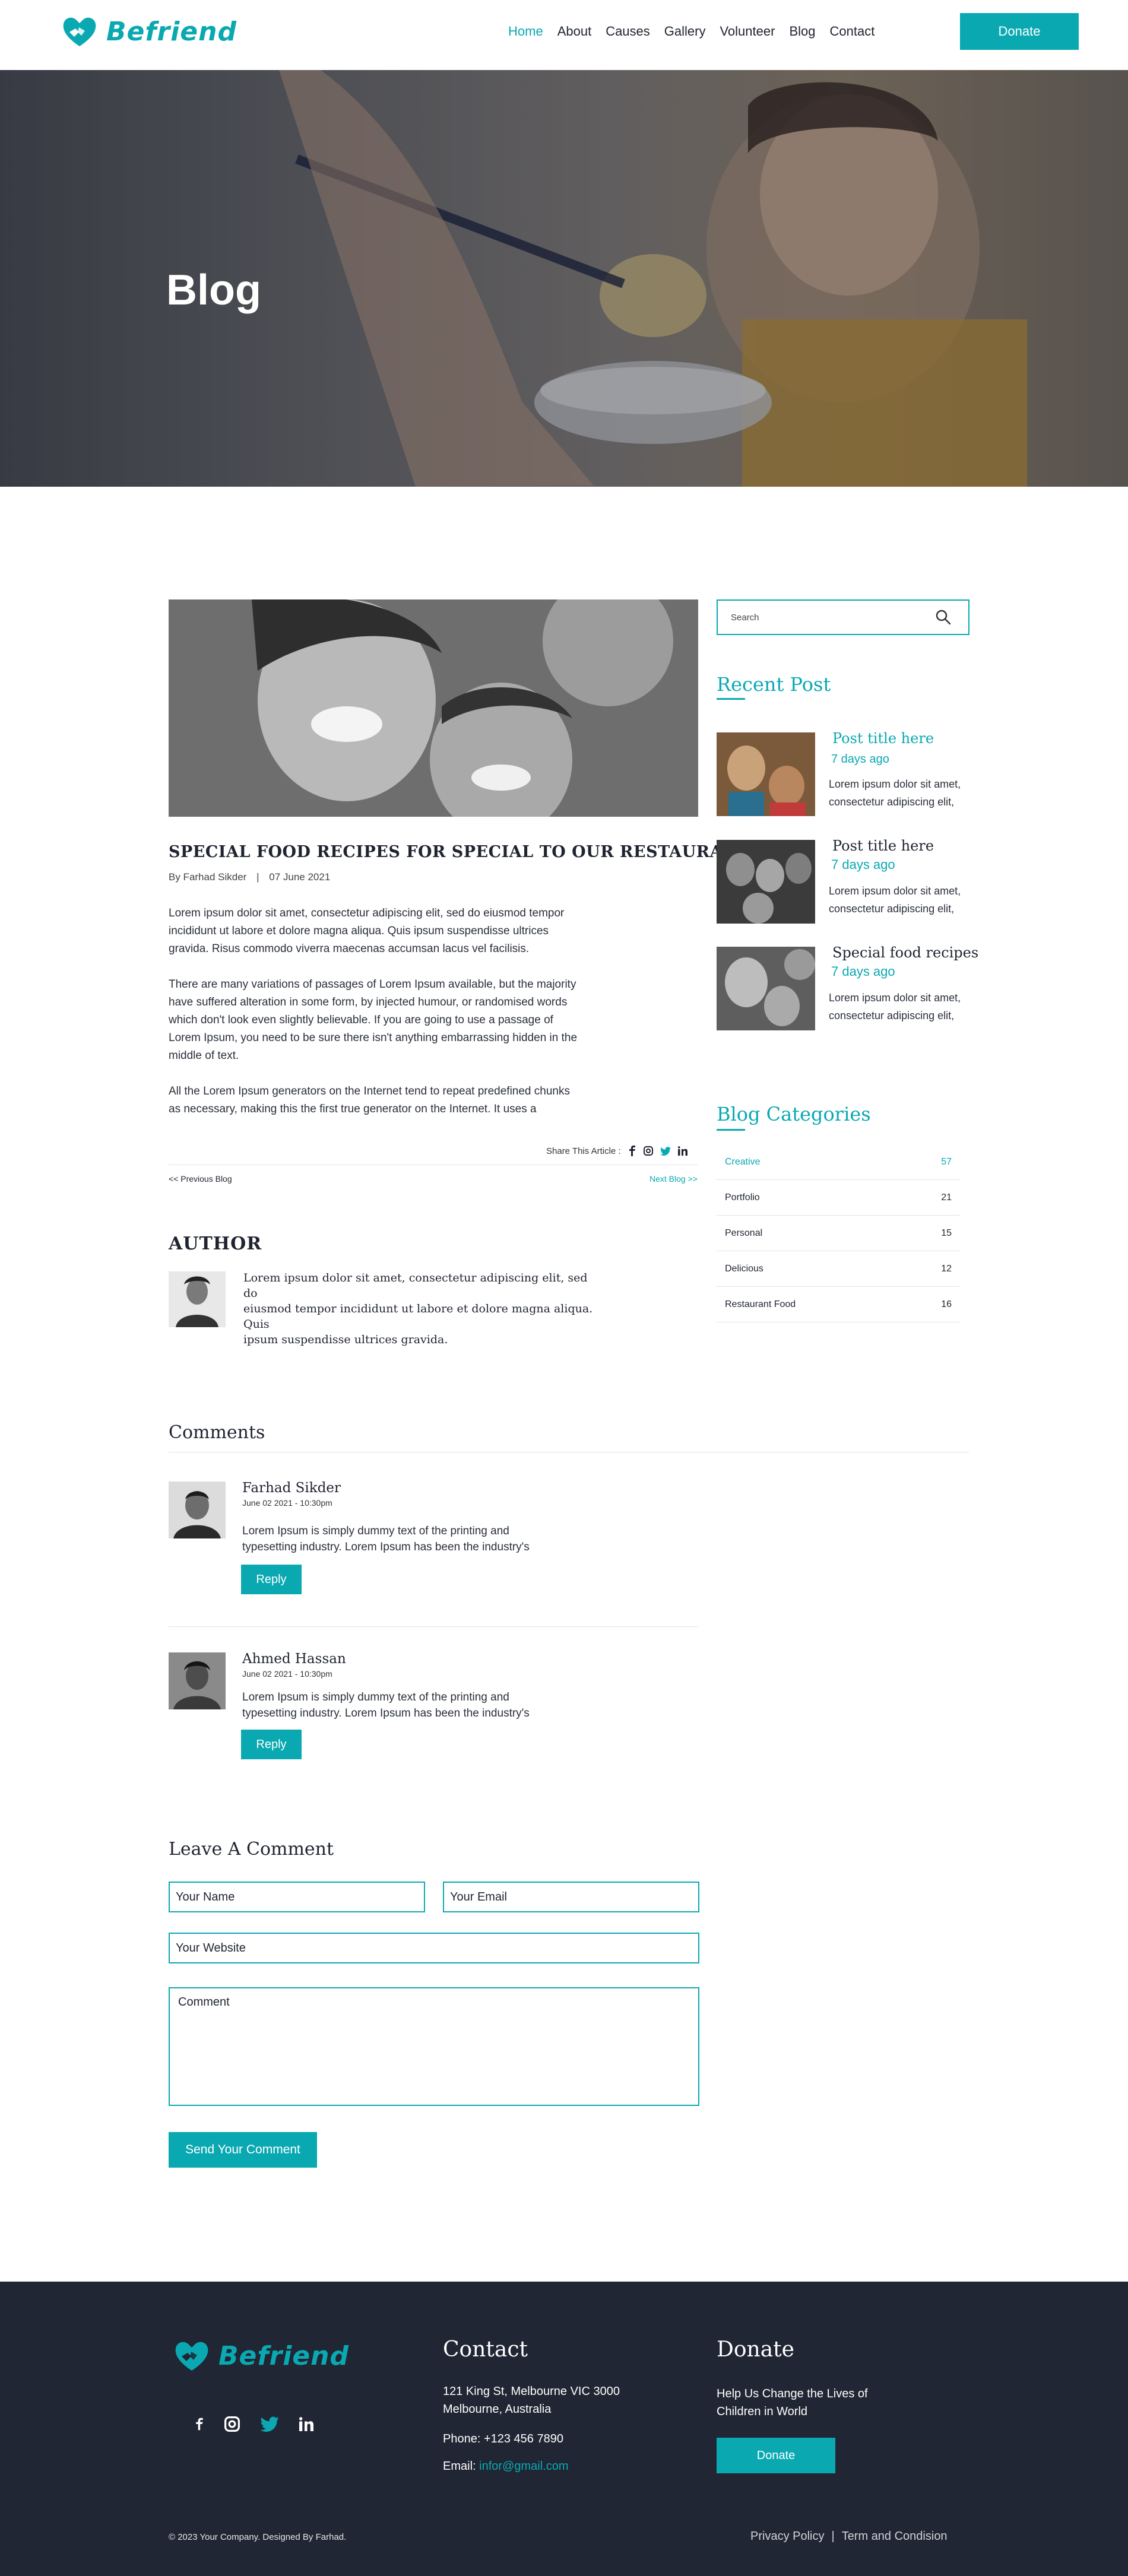 The width and height of the screenshot is (1128, 2576). I want to click on comment-textarea: Comment, so click(434, 2046).